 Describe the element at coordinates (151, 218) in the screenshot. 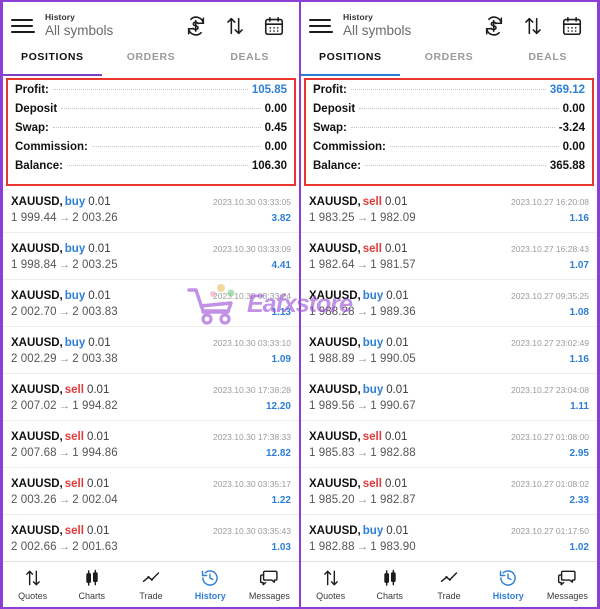

I see `trade-row-bottom: 1 999.44 → 2 003.26 3.82` at that location.